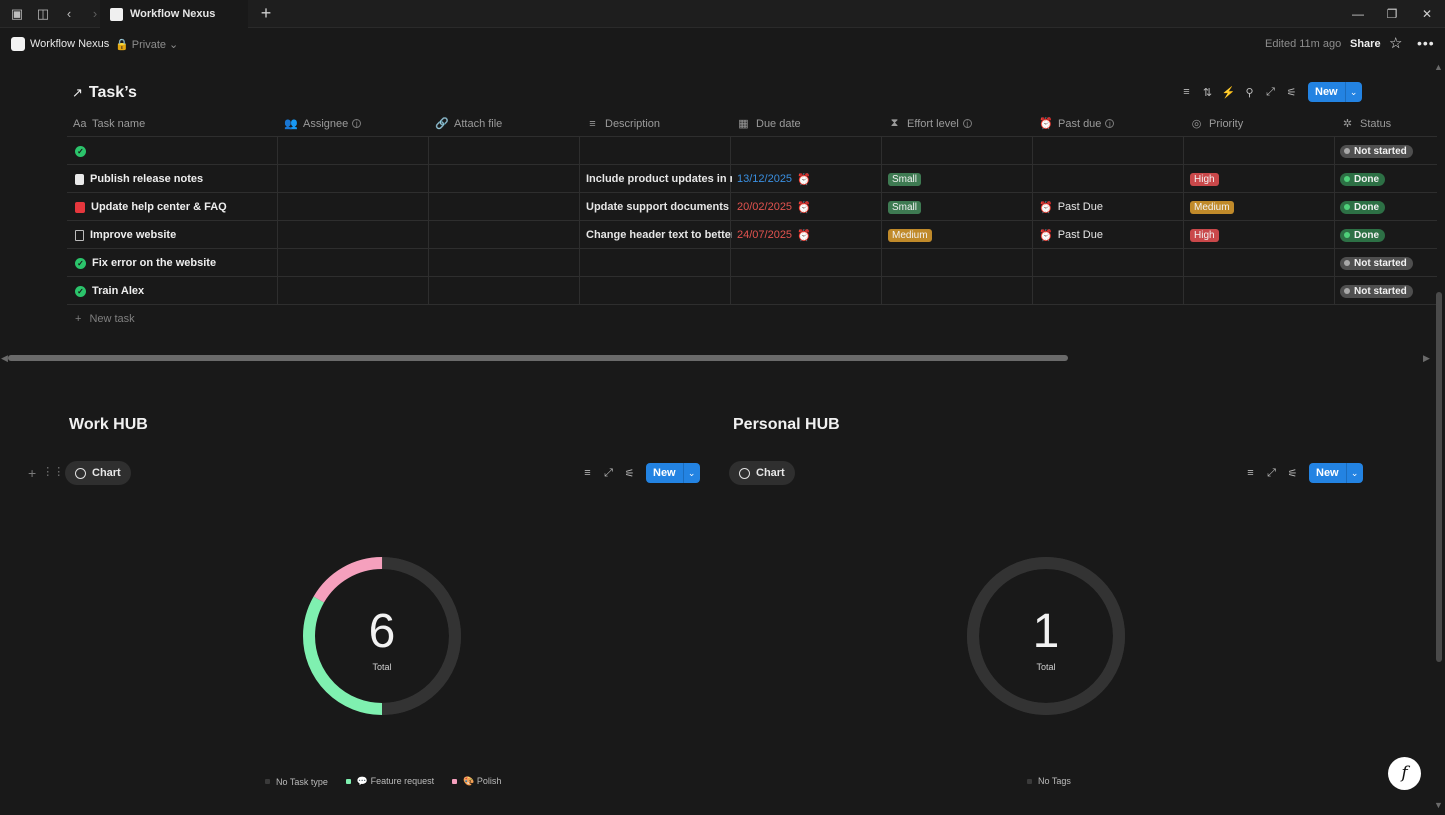 This screenshot has width=1445, height=815. Describe the element at coordinates (1212, 207) in the screenshot. I see `priority-cell: Medium` at that location.